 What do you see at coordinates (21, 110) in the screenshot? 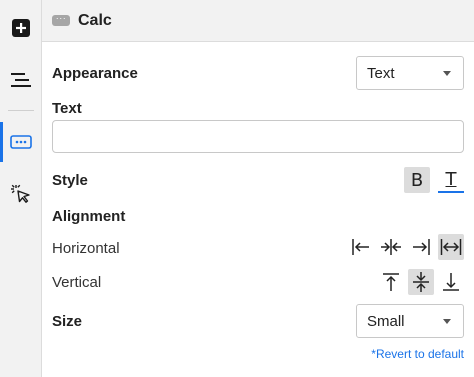
I see `rail-divider` at bounding box center [21, 110].